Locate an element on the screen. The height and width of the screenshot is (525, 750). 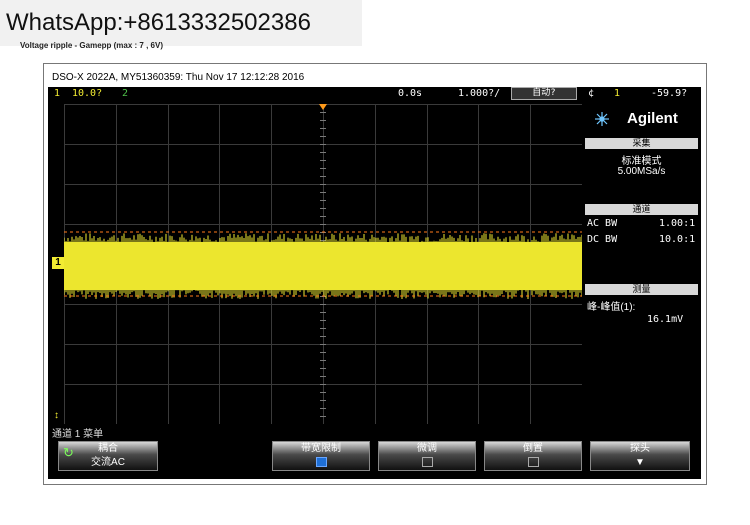
measure-value: 16.1mV is located at coordinates (665, 319).